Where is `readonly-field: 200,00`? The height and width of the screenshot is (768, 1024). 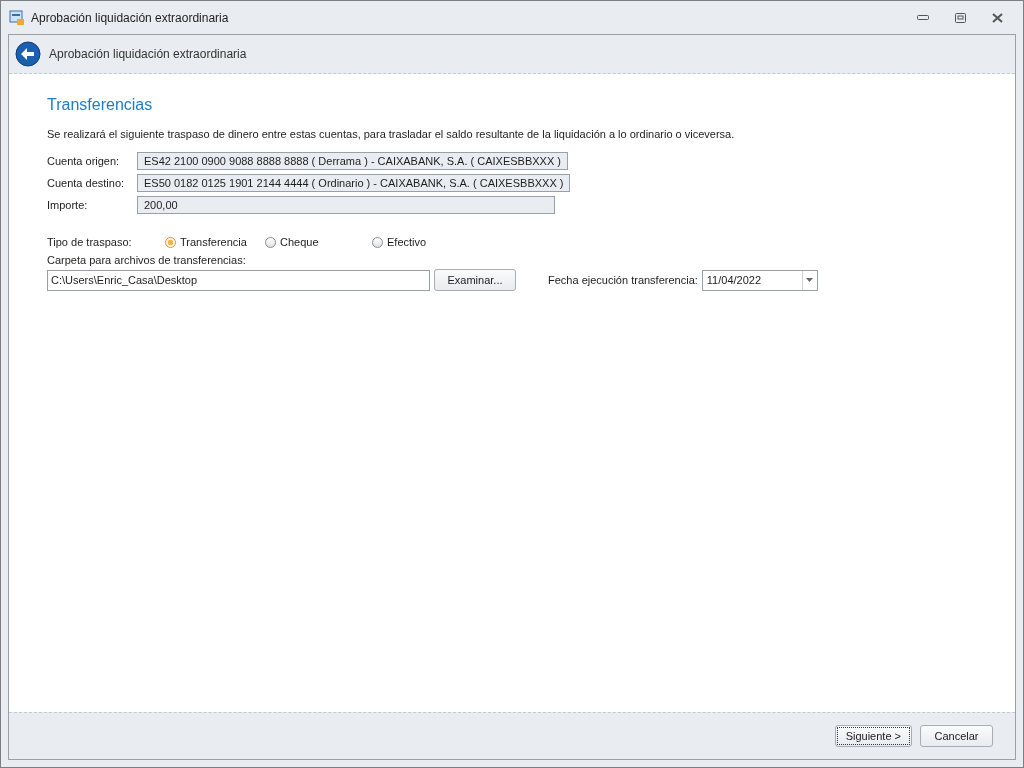
readonly-field: 200,00 is located at coordinates (346, 205).